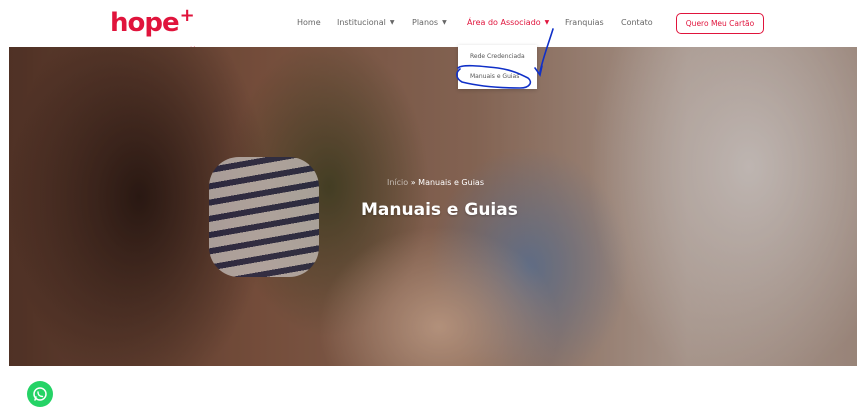 Image resolution: width=857 pixels, height=409 pixels. Describe the element at coordinates (584, 22) in the screenshot. I see `nav-item-franquias: Franquias` at that location.